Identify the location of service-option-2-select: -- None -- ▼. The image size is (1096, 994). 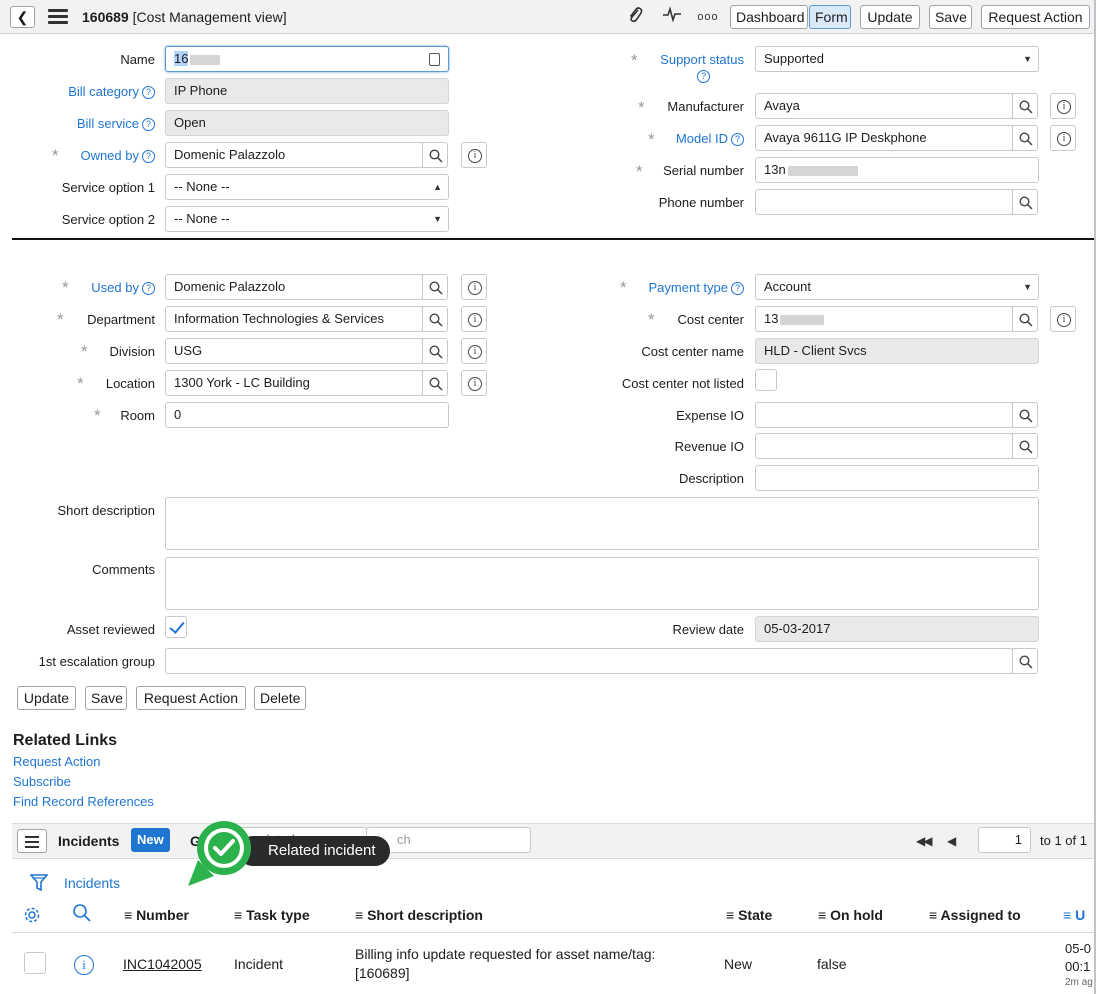
(307, 219).